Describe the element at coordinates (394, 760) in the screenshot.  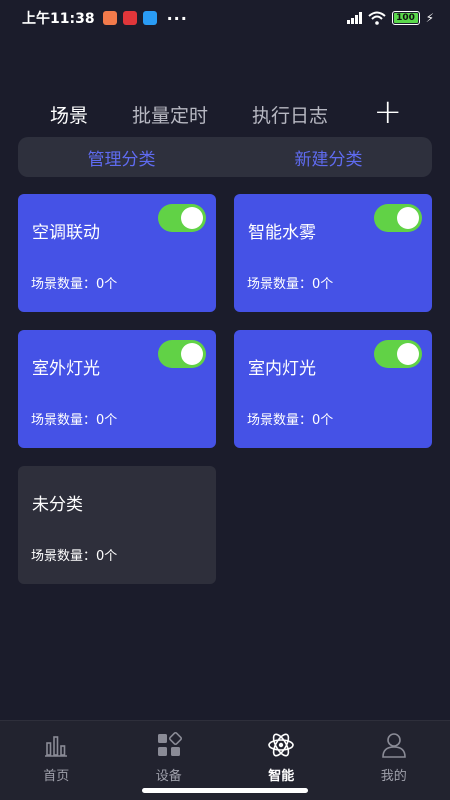
I see `nav-item-mine: 我的` at that location.